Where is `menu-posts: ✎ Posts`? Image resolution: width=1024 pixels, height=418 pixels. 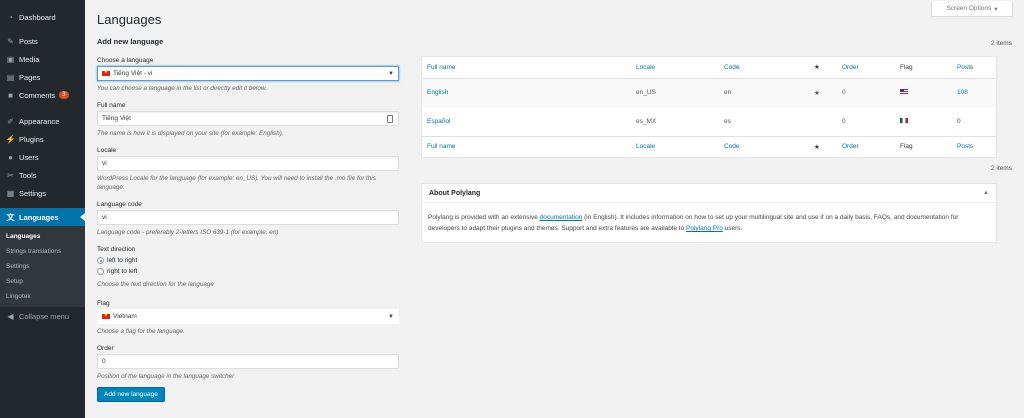
menu-posts: ✎ Posts is located at coordinates (42, 41).